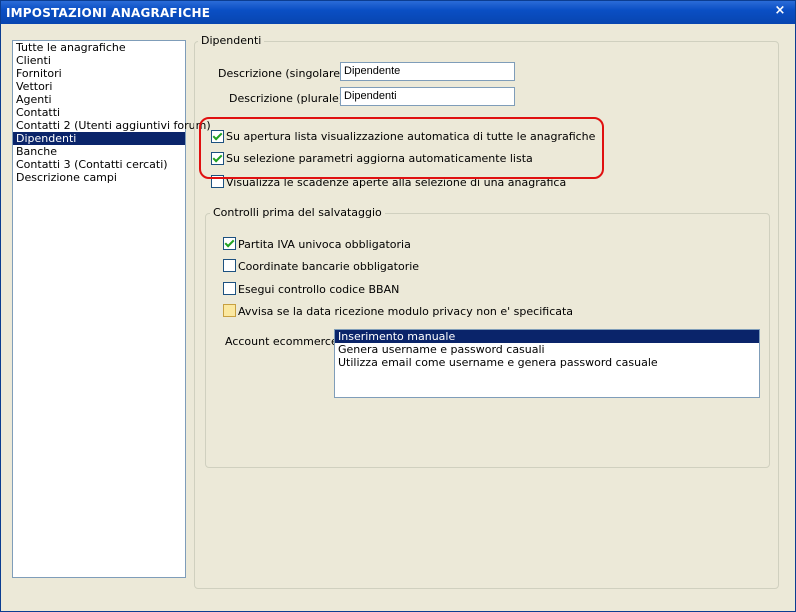 This screenshot has width=796, height=612. I want to click on desc-singolare-label: Descrizione (singolare) :, so click(285, 73).